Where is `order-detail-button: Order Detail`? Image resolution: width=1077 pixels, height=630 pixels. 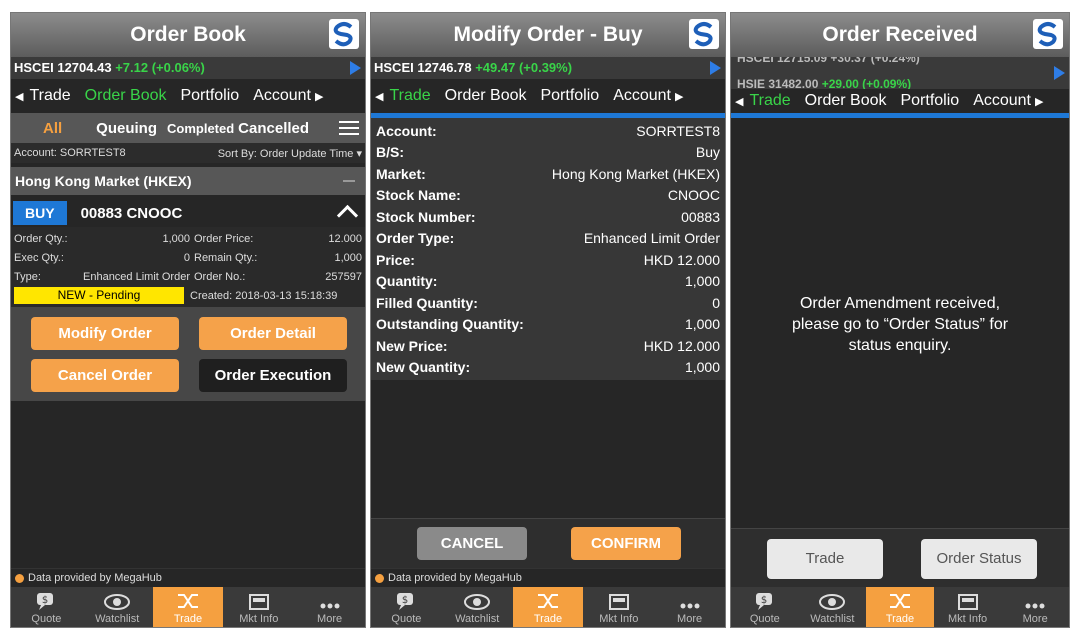
order-detail-button: Order Detail is located at coordinates (273, 333).